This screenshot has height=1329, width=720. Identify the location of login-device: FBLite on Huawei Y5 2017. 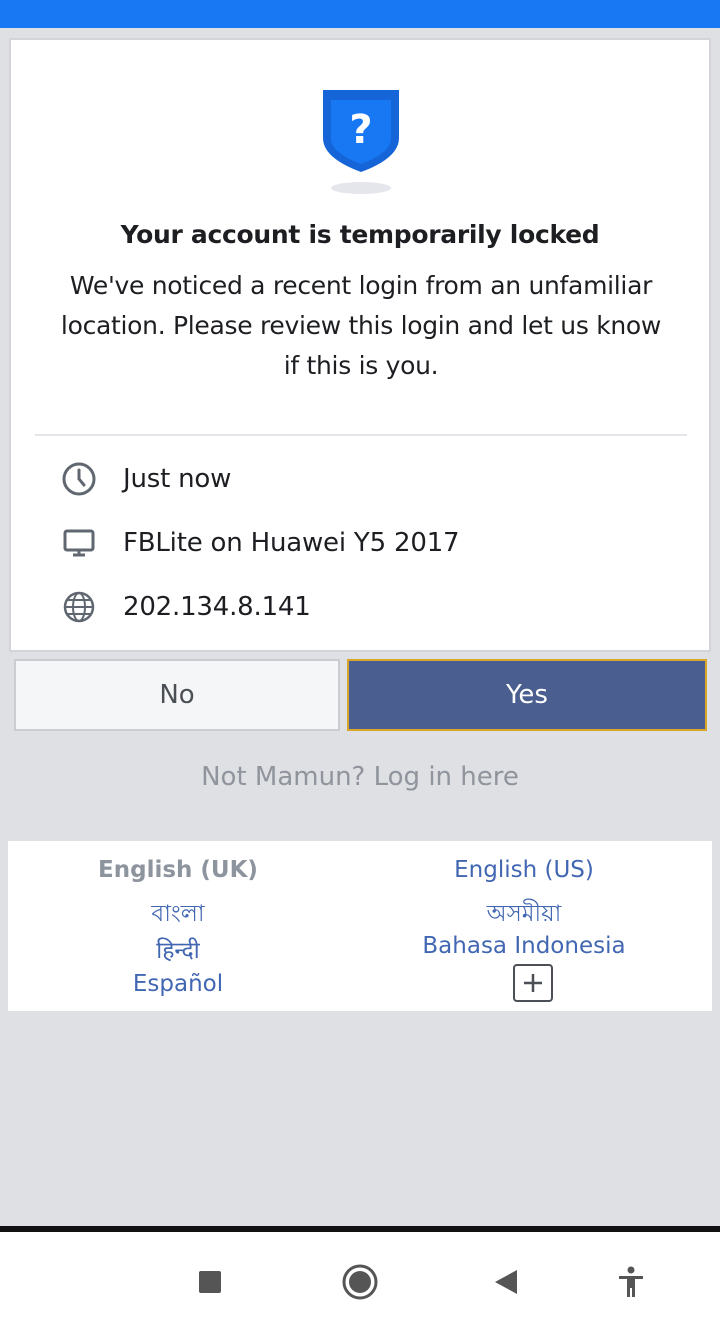
(291, 543).